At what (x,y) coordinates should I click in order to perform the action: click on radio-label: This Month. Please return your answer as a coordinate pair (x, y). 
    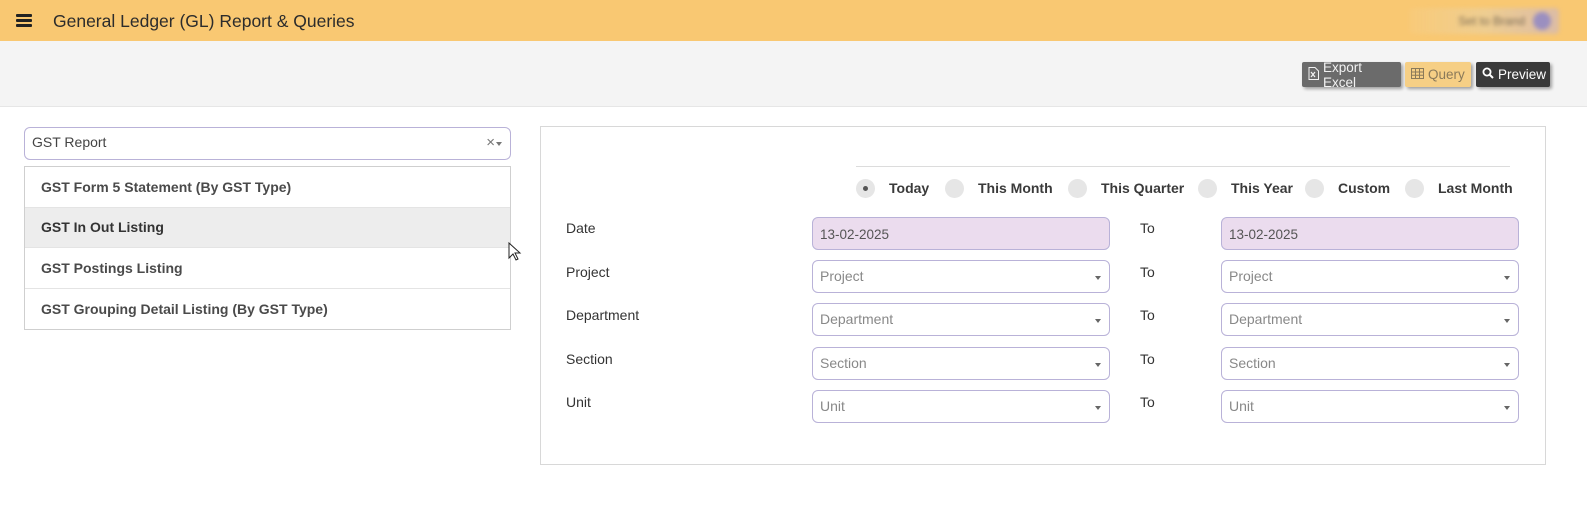
    Looking at the image, I should click on (1015, 188).